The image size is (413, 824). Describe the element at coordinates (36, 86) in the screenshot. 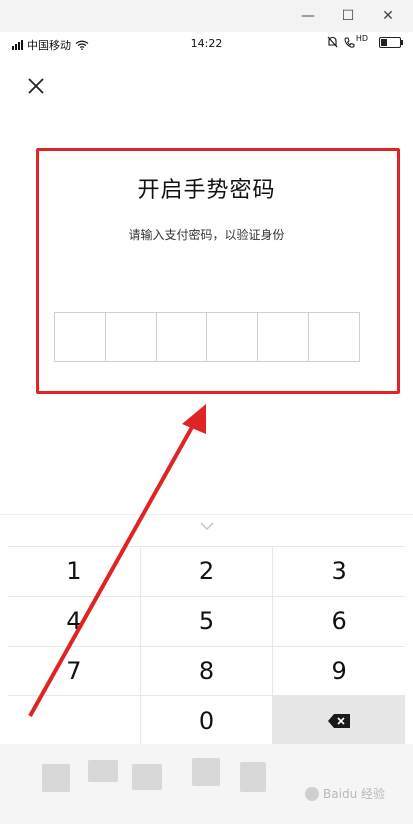

I see `close-icon` at that location.